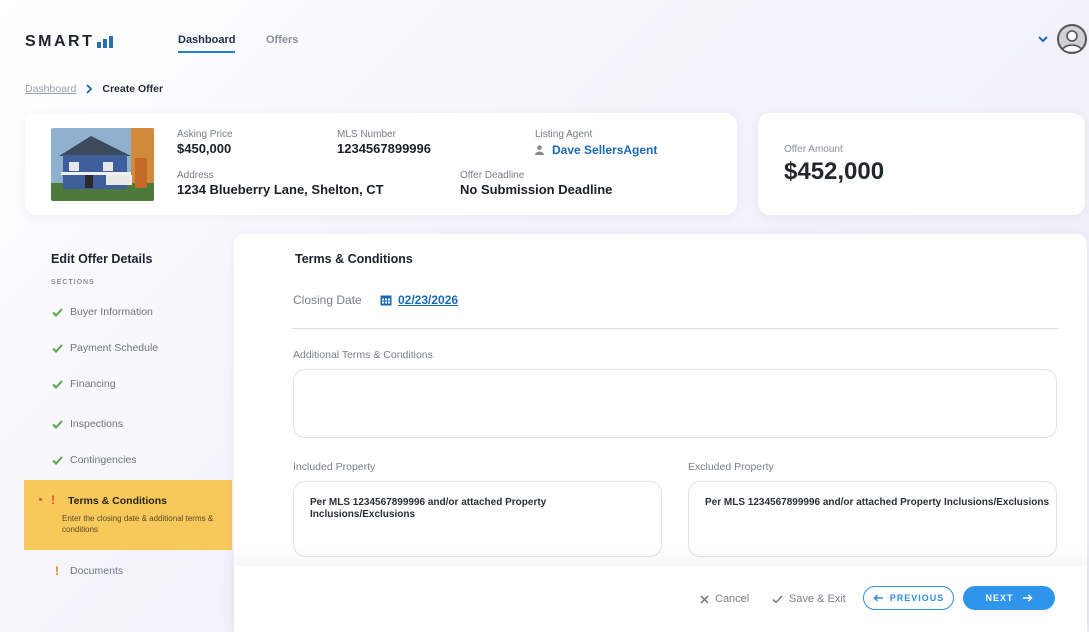 This screenshot has height=632, width=1089. I want to click on asking-price-field: Asking Price $450,000, so click(205, 143).